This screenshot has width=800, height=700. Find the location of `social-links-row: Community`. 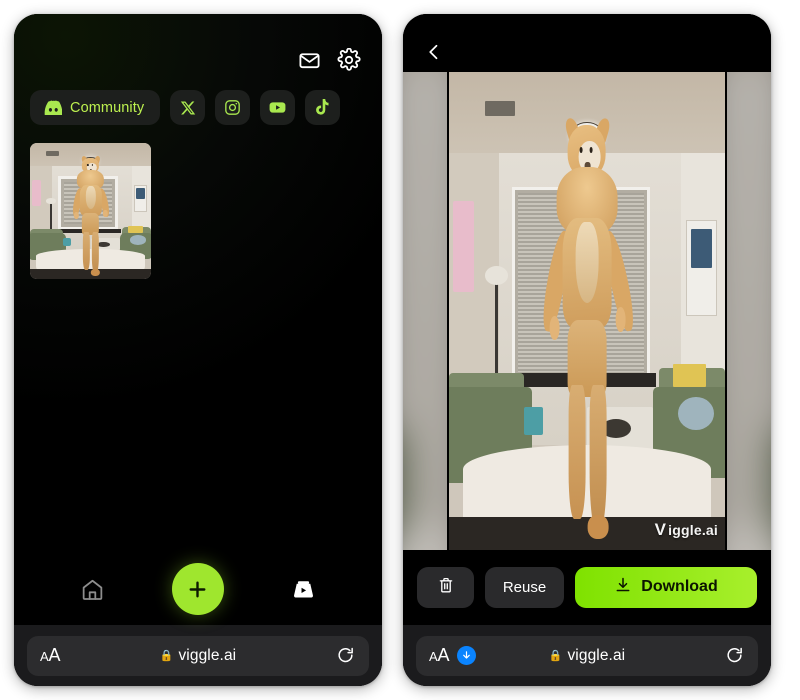

social-links-row: Community is located at coordinates (198, 100).